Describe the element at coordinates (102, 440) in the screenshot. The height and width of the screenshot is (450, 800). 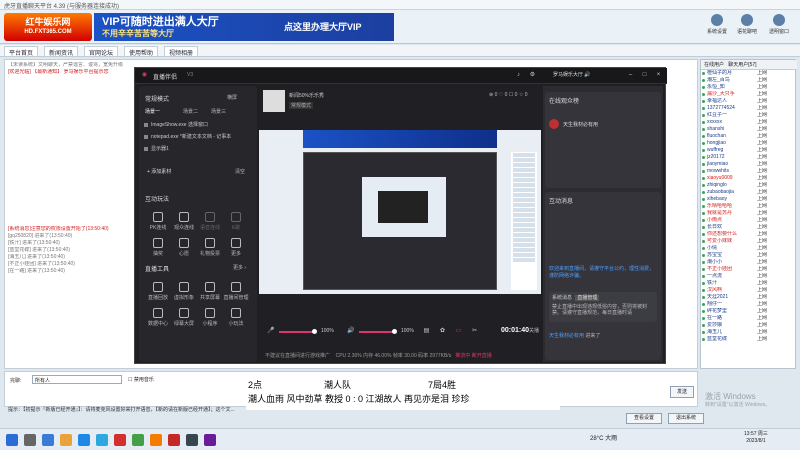
I see `chat-app-icon` at that location.